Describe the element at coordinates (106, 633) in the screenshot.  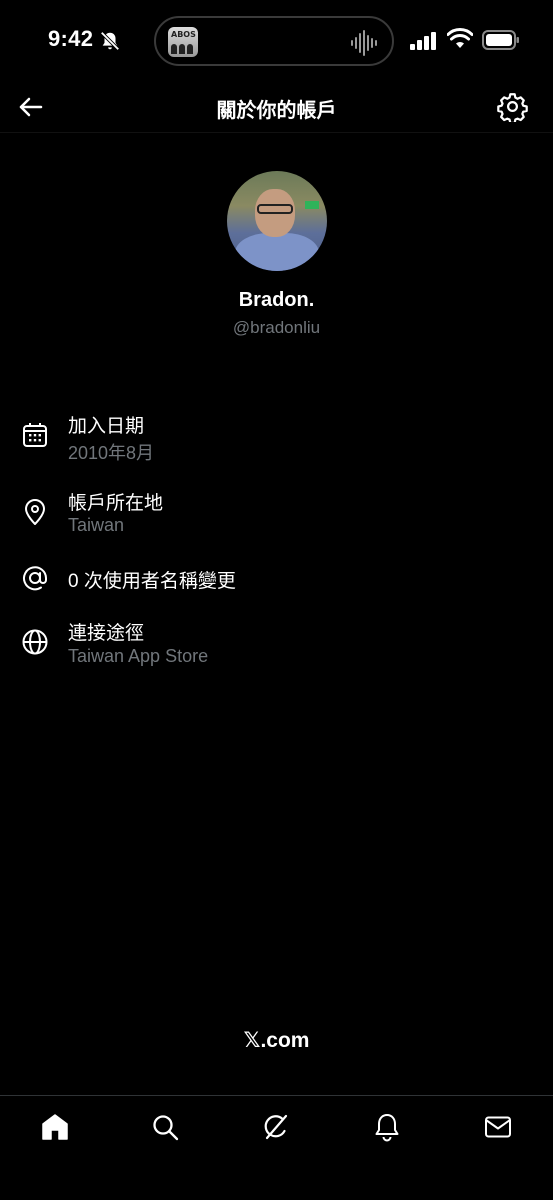
I see `connected-via-label: 連接途徑` at that location.